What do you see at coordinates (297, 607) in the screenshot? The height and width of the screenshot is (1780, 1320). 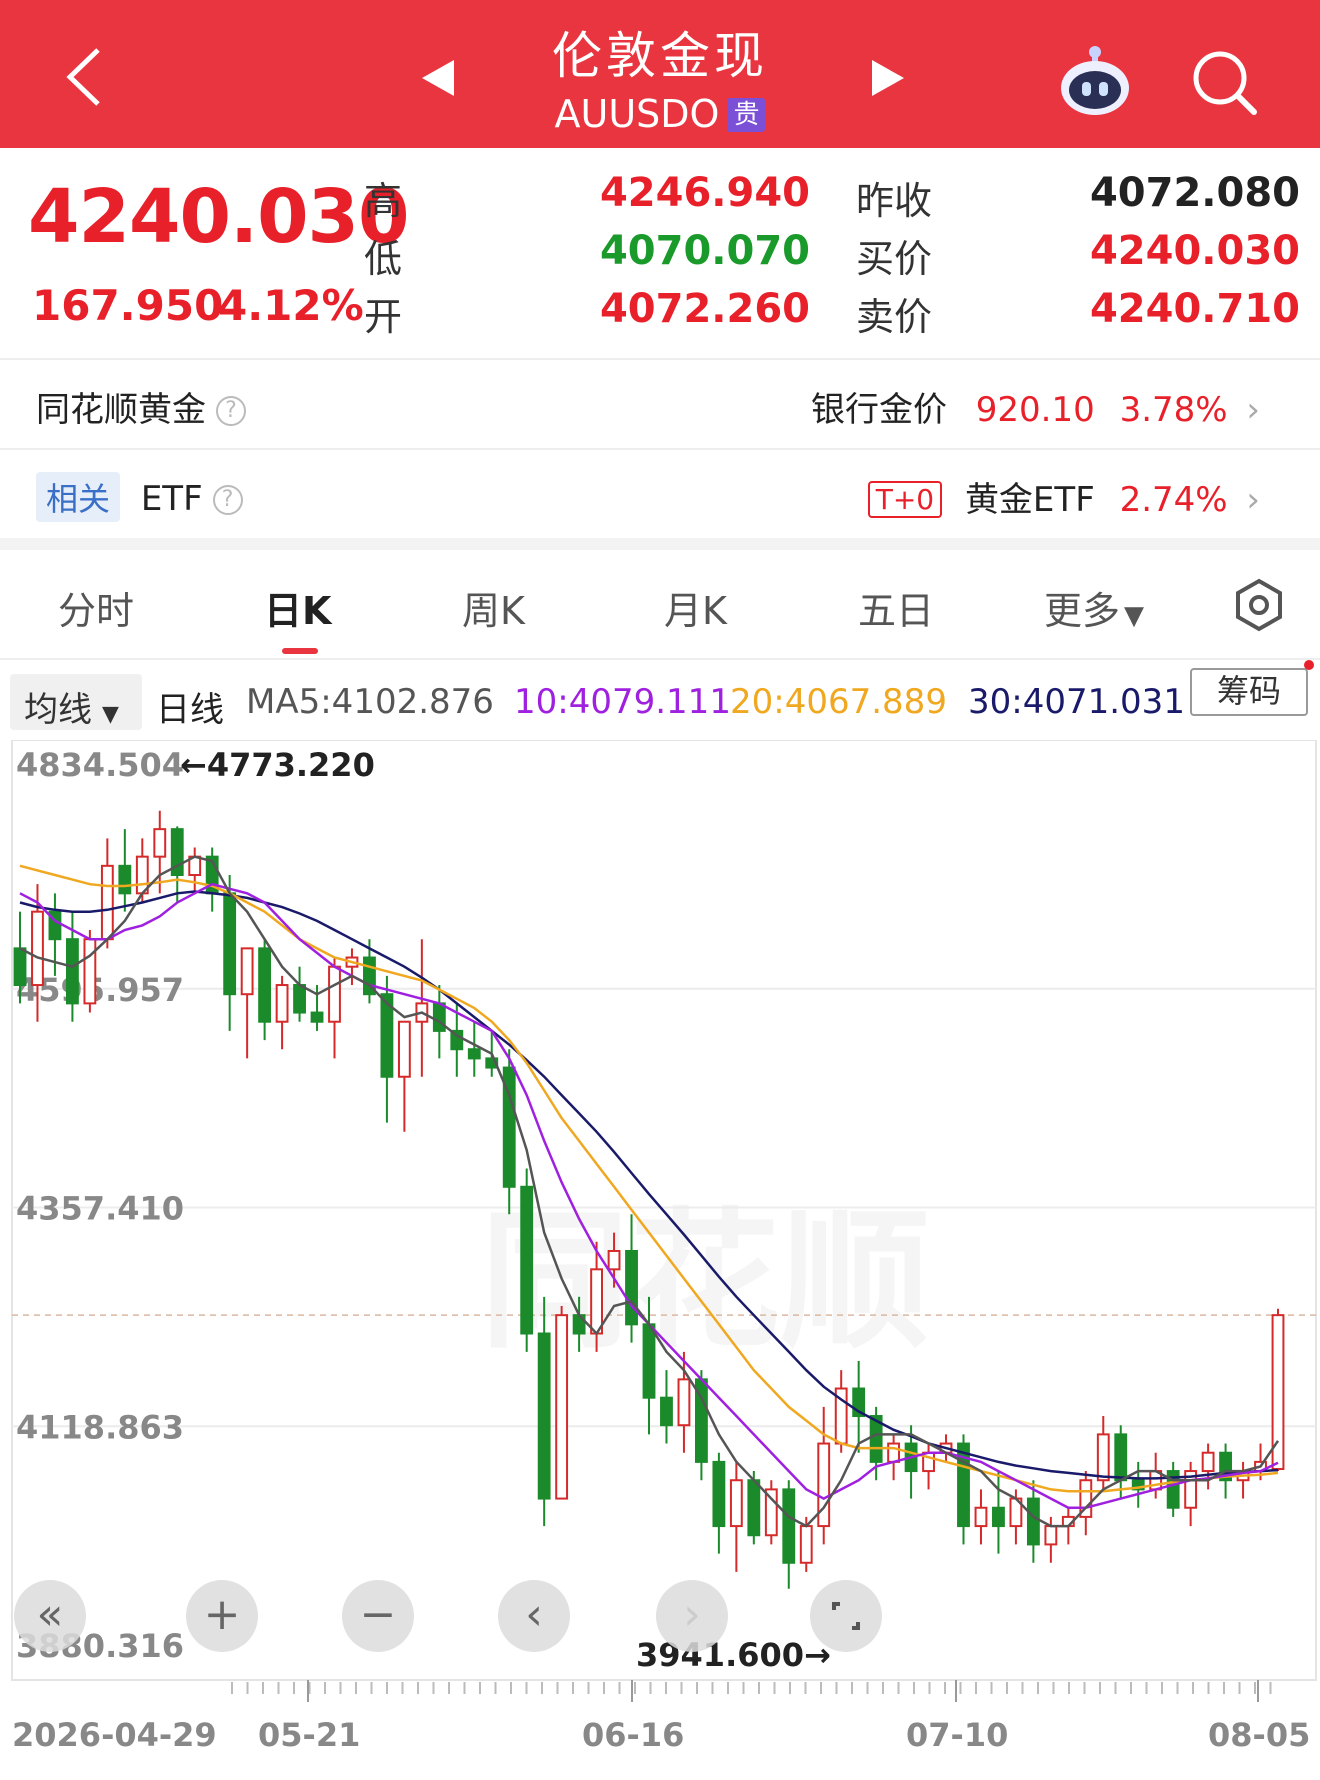 I see `tab-daily-k: 日K` at bounding box center [297, 607].